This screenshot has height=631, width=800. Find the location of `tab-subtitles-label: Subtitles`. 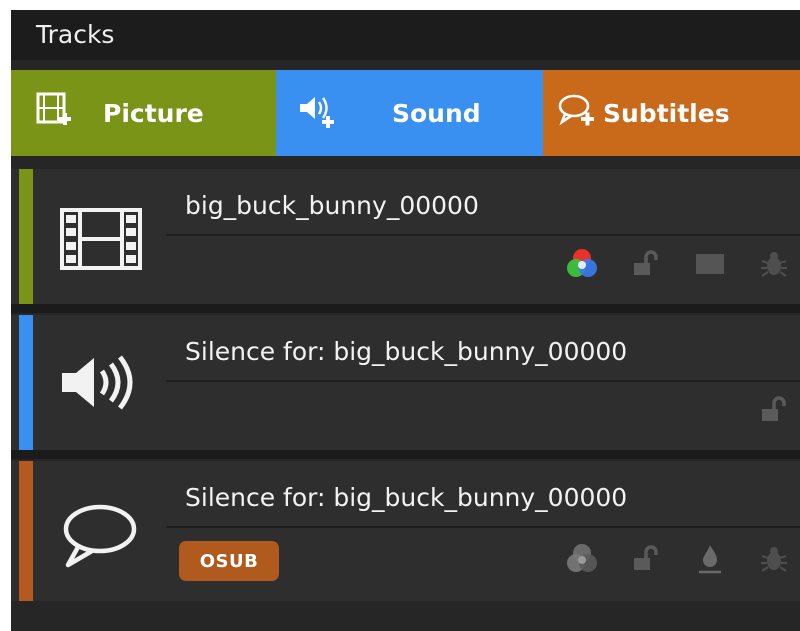

tab-subtitles-label: Subtitles is located at coordinates (666, 113).